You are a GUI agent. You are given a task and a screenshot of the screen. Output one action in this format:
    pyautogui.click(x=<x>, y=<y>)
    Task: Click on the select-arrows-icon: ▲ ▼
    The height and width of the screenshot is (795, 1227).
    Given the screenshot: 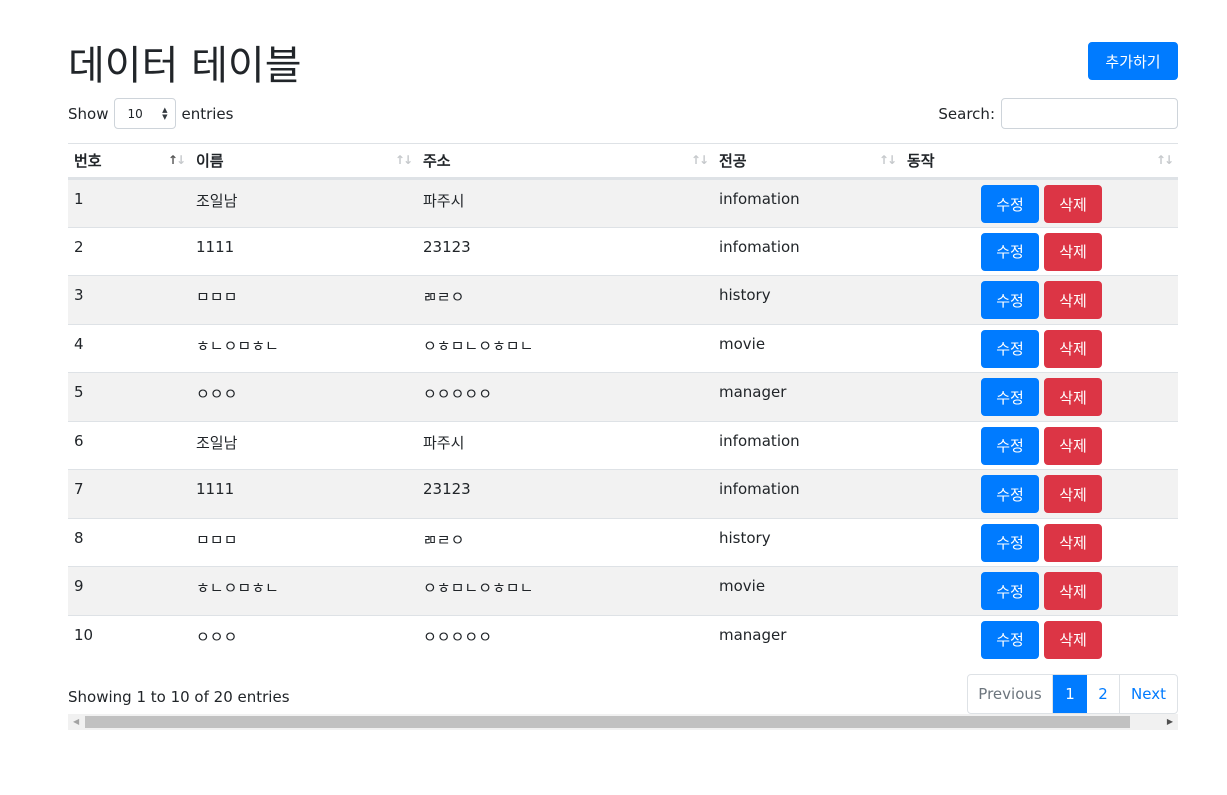 What is the action you would take?
    pyautogui.click(x=165, y=113)
    